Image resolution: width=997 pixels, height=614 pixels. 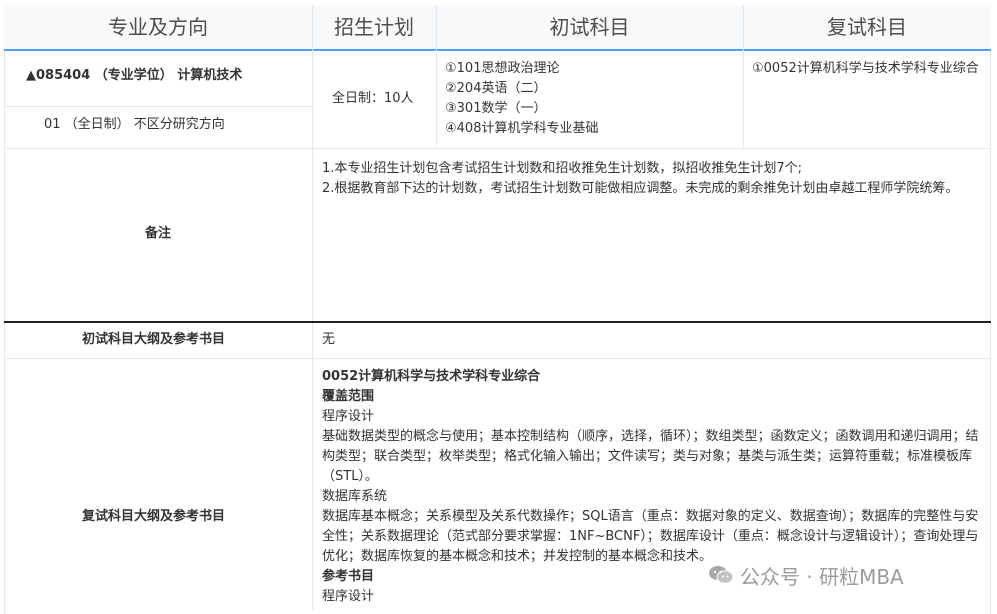 I want to click on section-divider, so click(x=497, y=322).